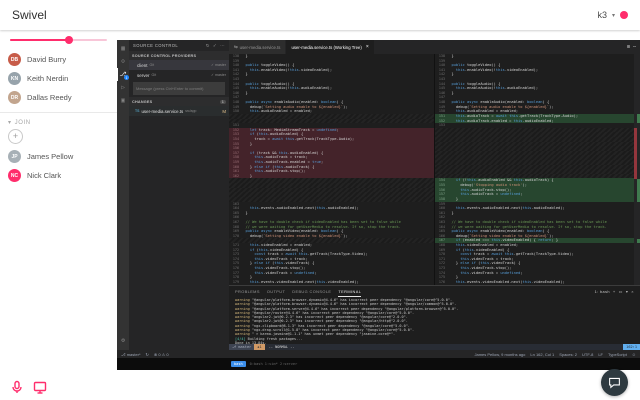 This screenshot has width=640, height=400. I want to click on slider-thumb, so click(69, 40).